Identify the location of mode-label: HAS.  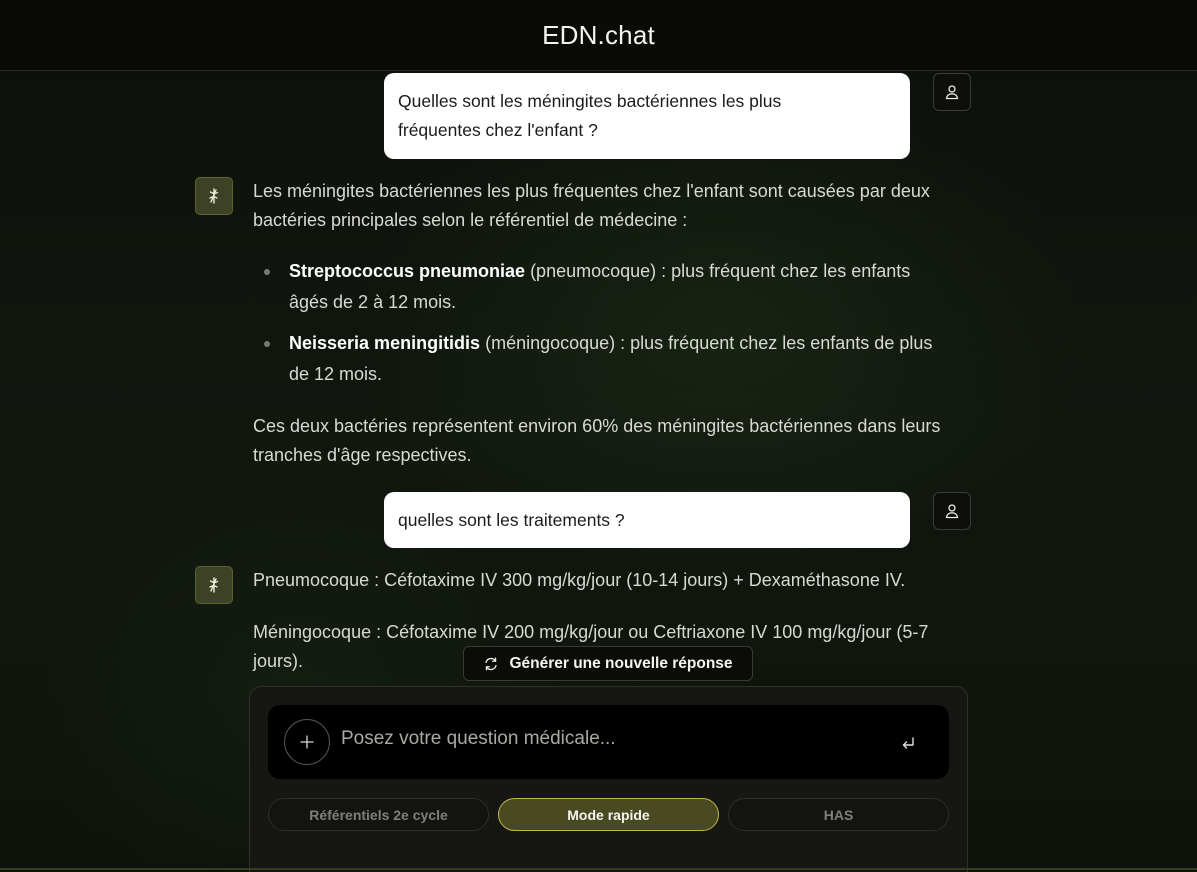
(838, 814).